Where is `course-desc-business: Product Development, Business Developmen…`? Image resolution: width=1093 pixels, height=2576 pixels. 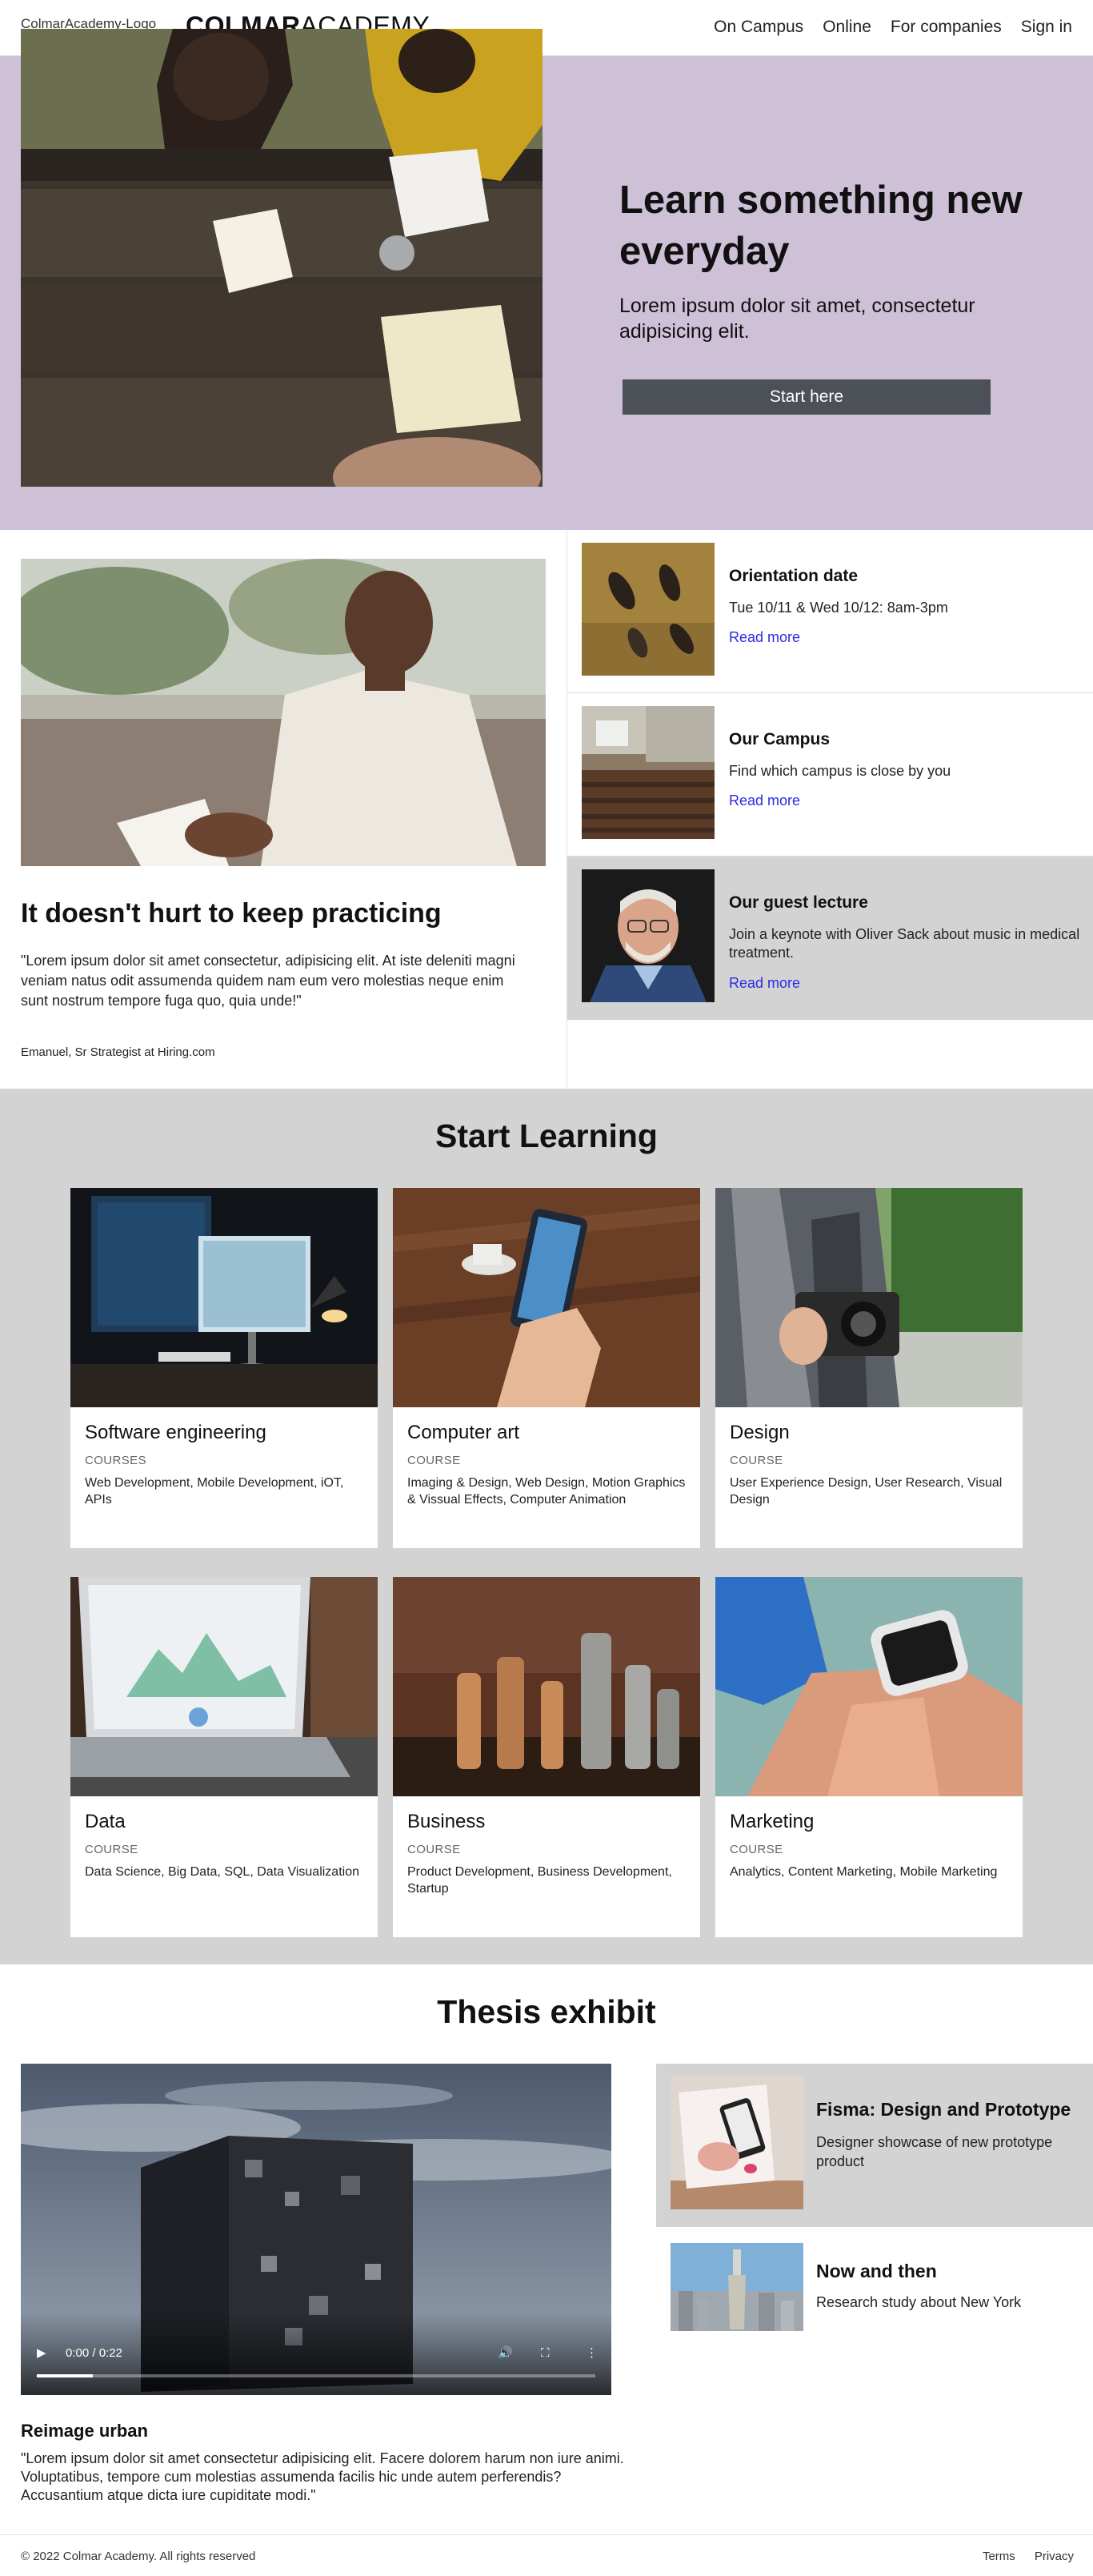
course-desc-business: Product Development, Business Developmen… is located at coordinates (540, 1880).